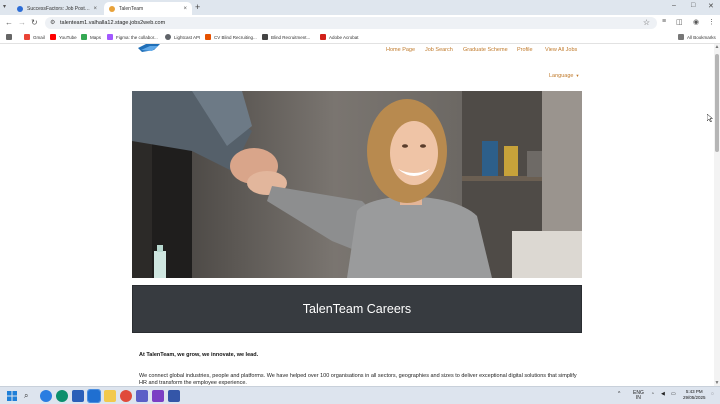 The width and height of the screenshot is (720, 404). What do you see at coordinates (27, 37) in the screenshot?
I see `gmail-icon` at bounding box center [27, 37].